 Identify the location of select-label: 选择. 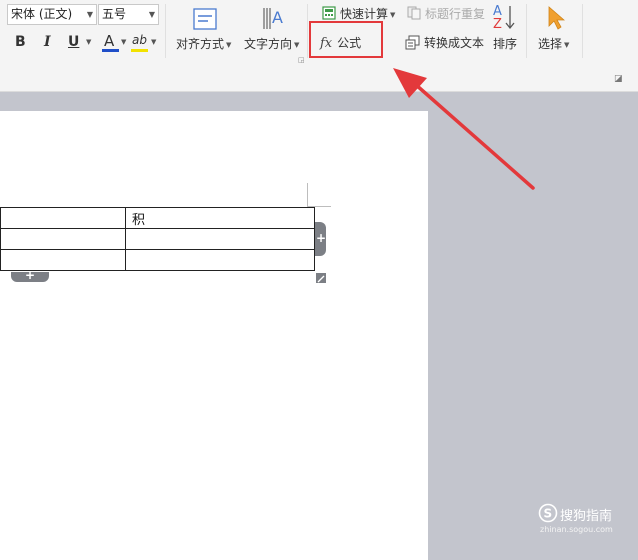
(550, 44).